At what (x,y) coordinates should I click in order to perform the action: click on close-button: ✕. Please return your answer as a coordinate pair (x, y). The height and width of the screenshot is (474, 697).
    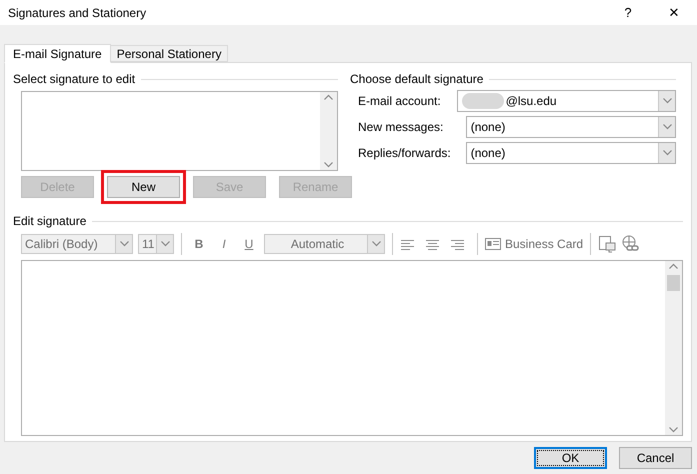
    Looking at the image, I should click on (674, 12).